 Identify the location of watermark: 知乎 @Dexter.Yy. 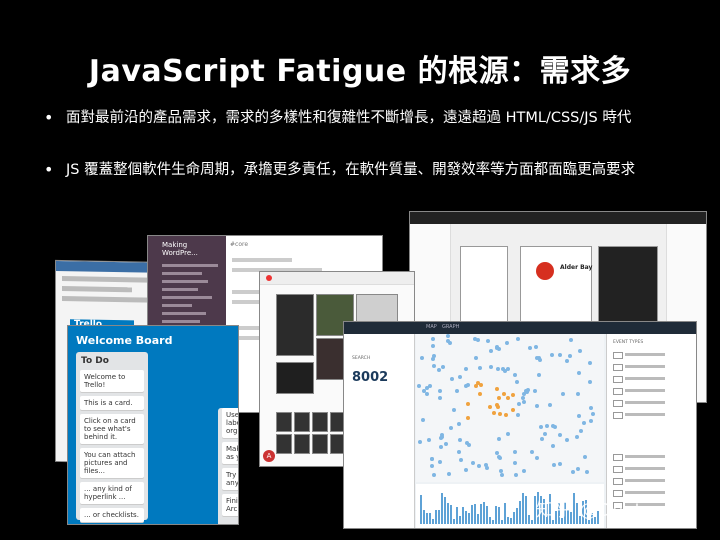
(612, 510).